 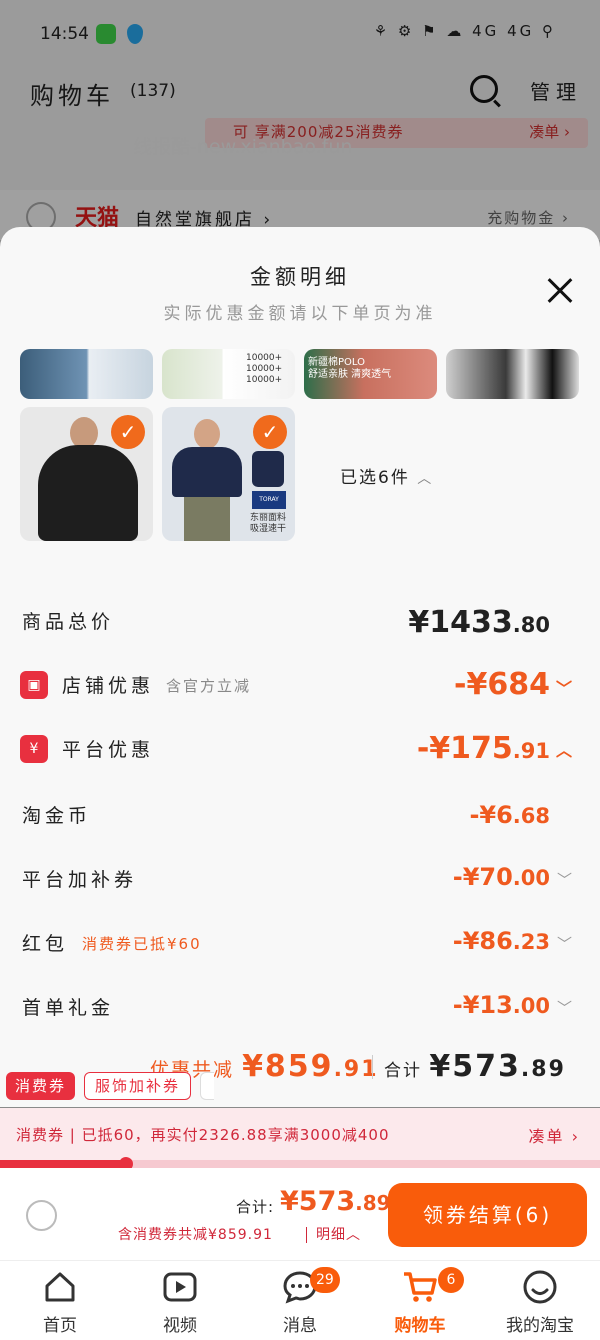 What do you see at coordinates (203, 1135) in the screenshot?
I see `coupon-progress-text: 消费券 | 已抵60，再实付2326.88享满3000减400` at bounding box center [203, 1135].